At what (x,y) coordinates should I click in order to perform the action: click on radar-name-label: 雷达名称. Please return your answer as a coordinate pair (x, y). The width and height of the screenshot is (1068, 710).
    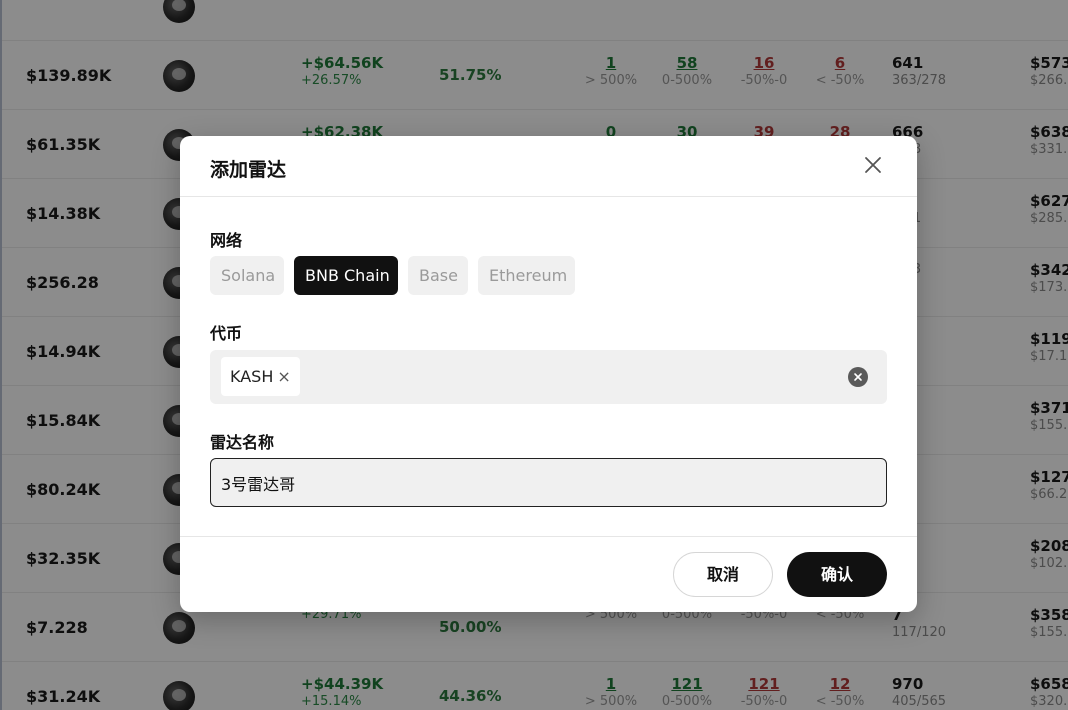
    Looking at the image, I should click on (242, 442).